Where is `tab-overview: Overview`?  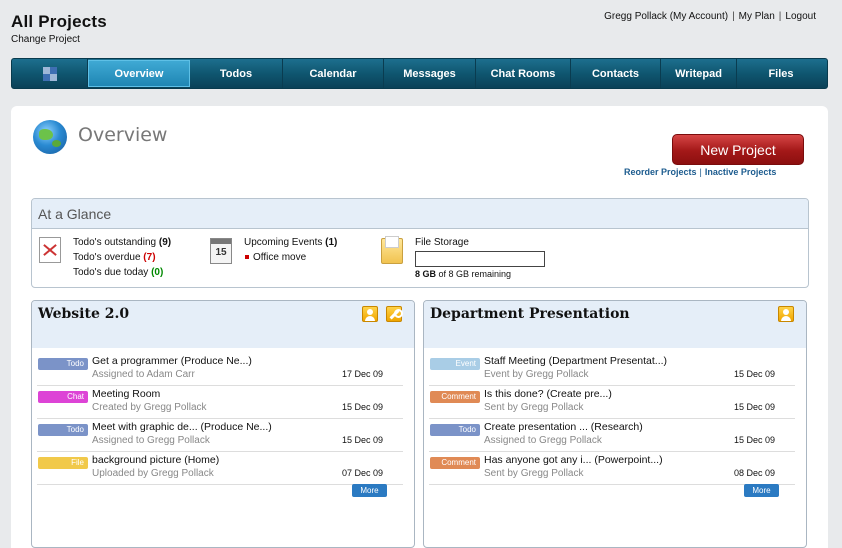 tab-overview: Overview is located at coordinates (139, 73).